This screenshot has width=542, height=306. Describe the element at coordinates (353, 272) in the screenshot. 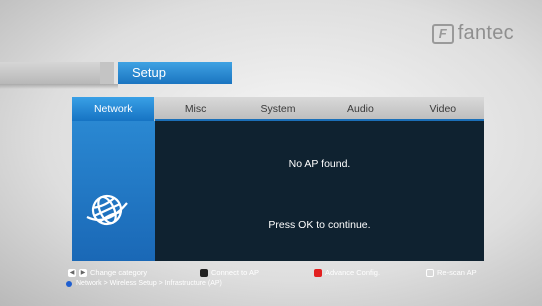

I see `hint-label: Advance Config.` at that location.